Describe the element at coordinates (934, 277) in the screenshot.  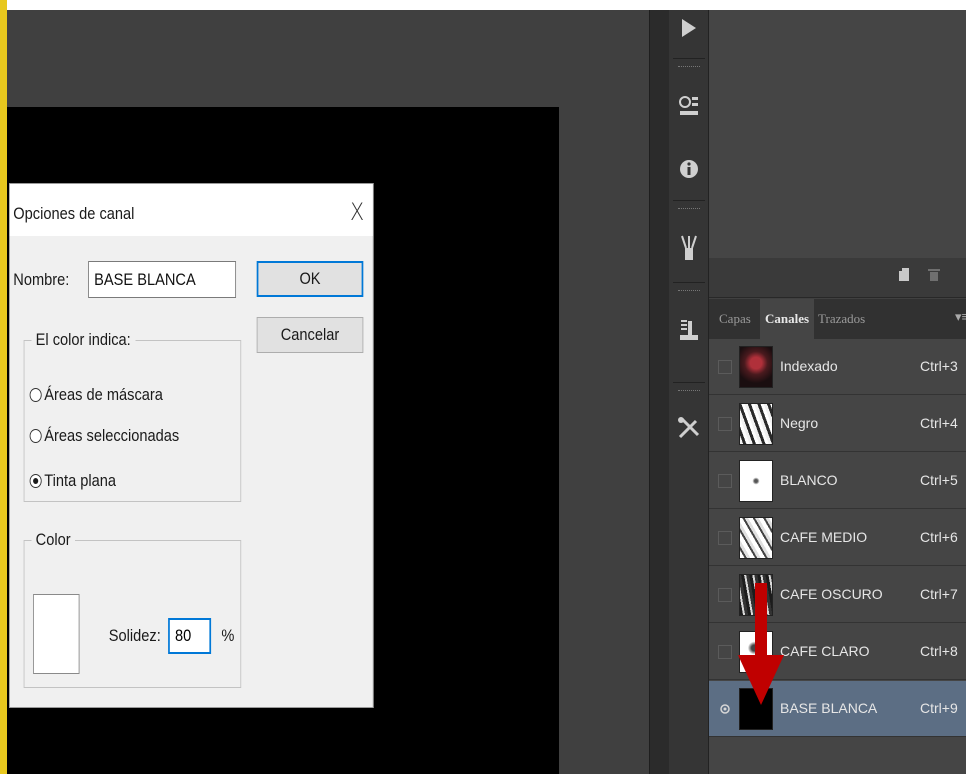
I see `trash-icon` at that location.